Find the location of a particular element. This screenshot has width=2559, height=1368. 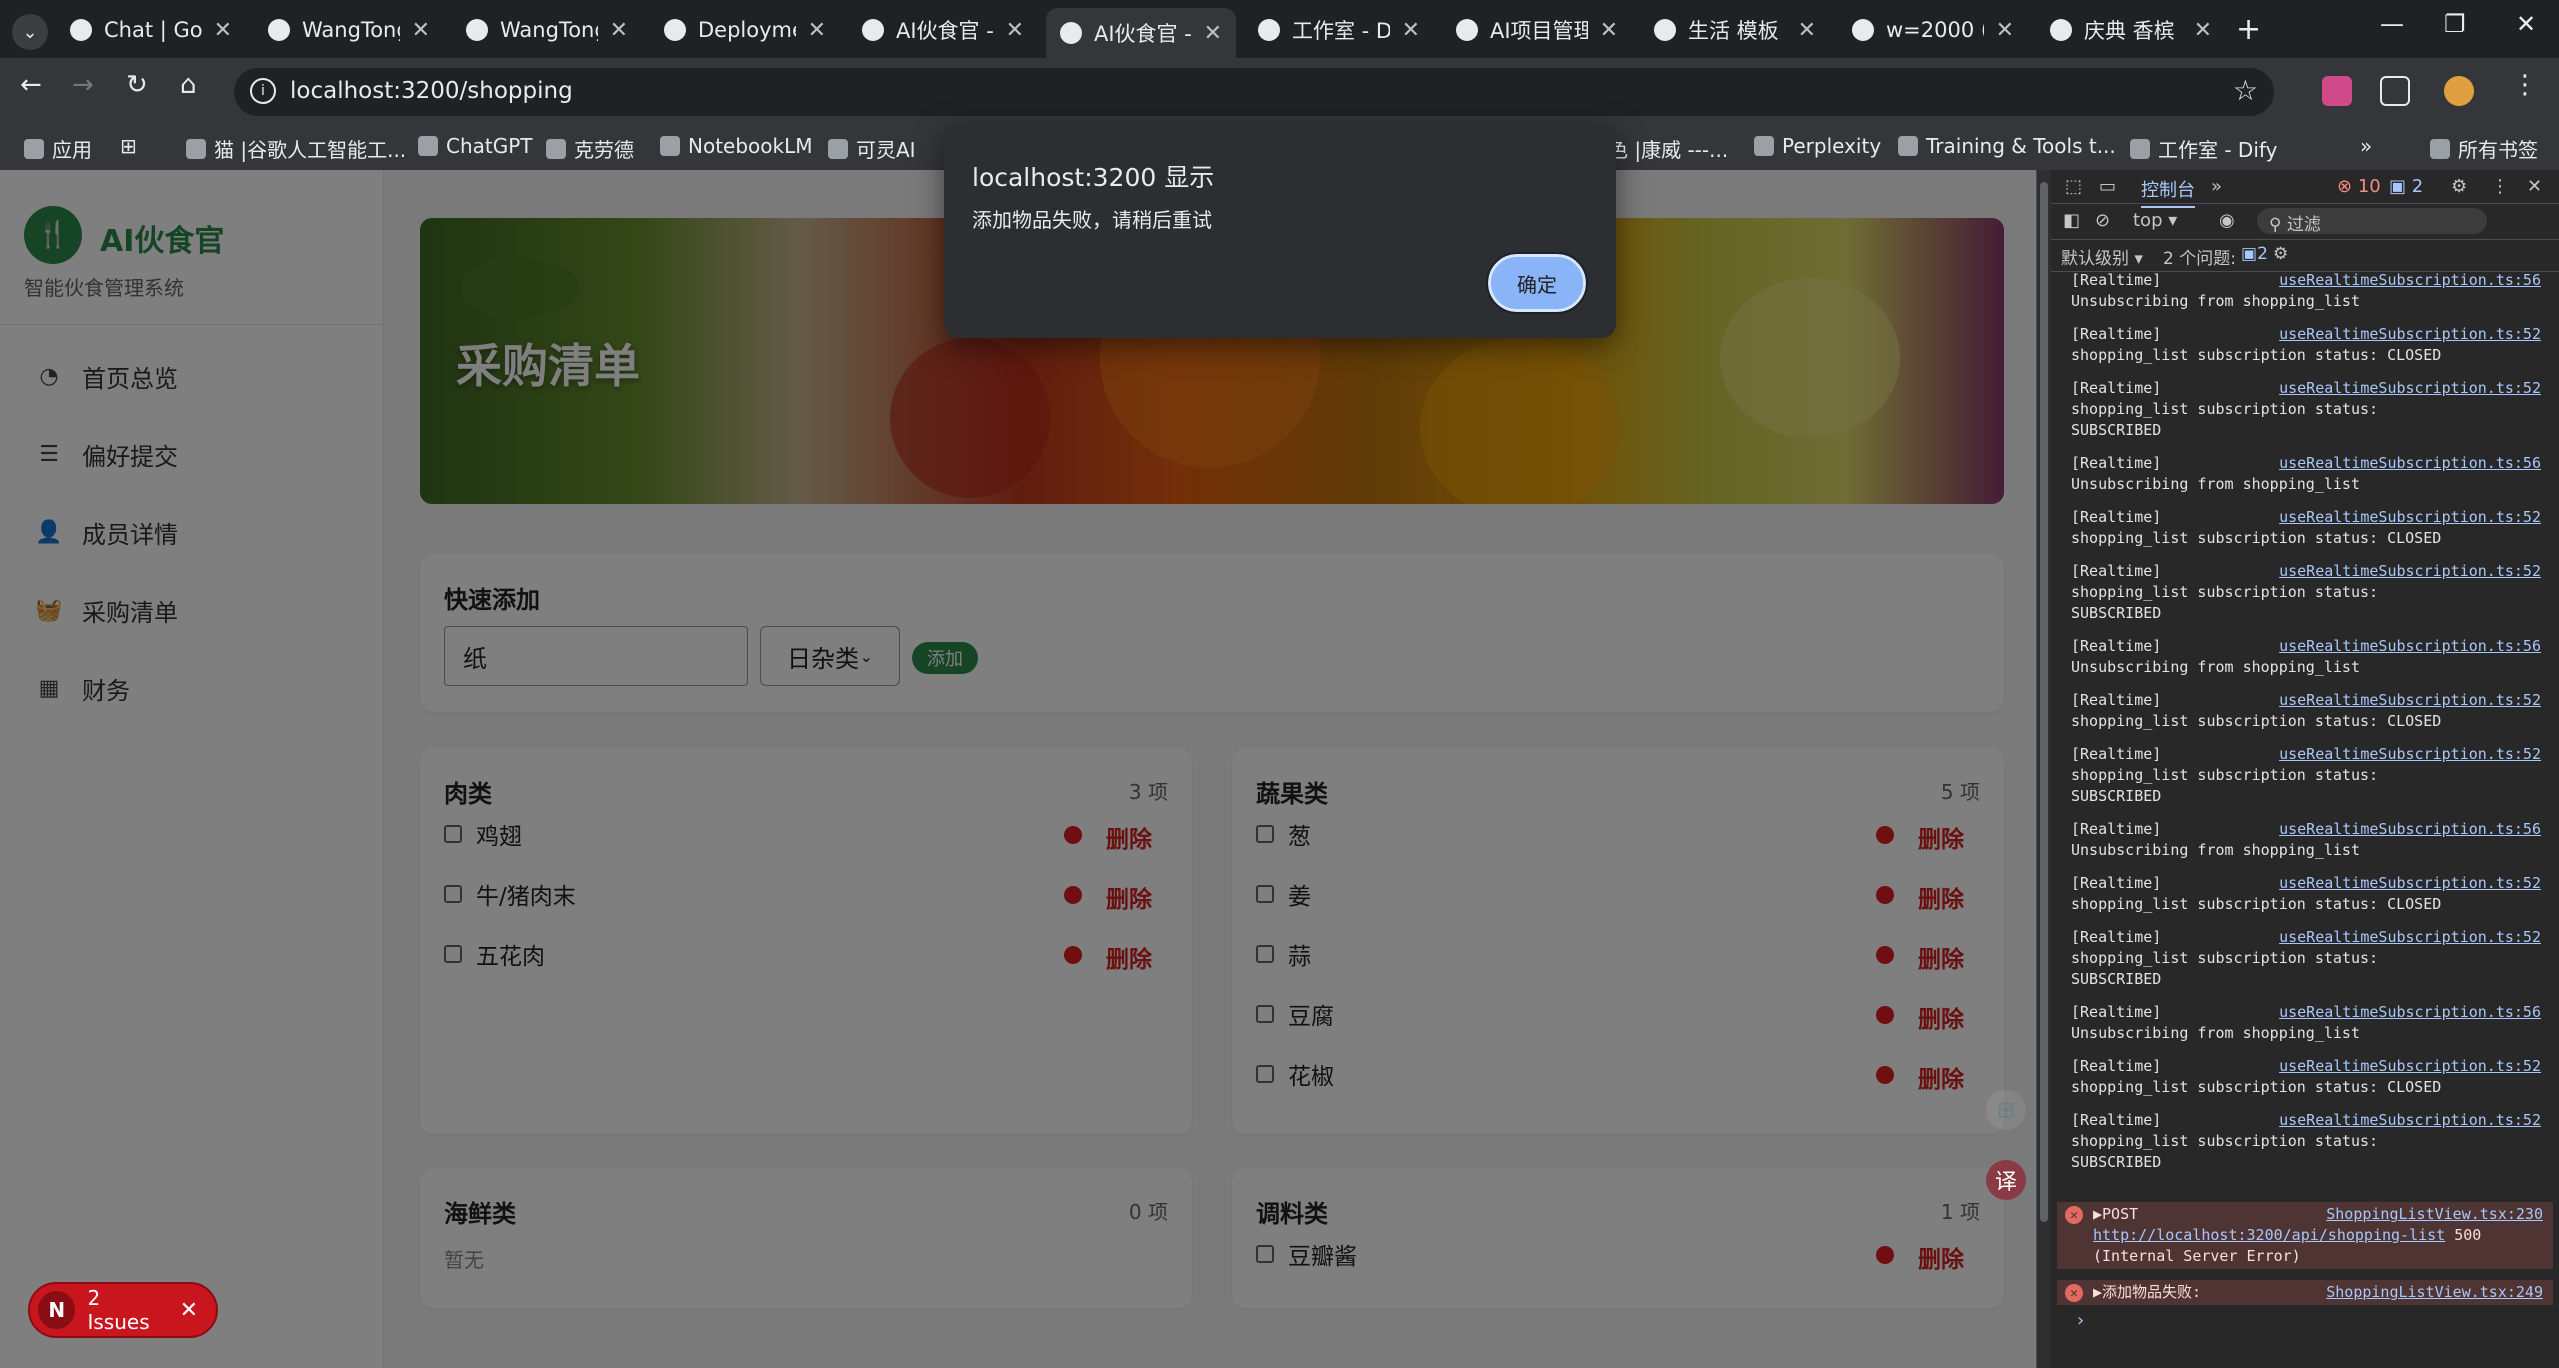

bookmark-item: Perplexity is located at coordinates (1817, 146).